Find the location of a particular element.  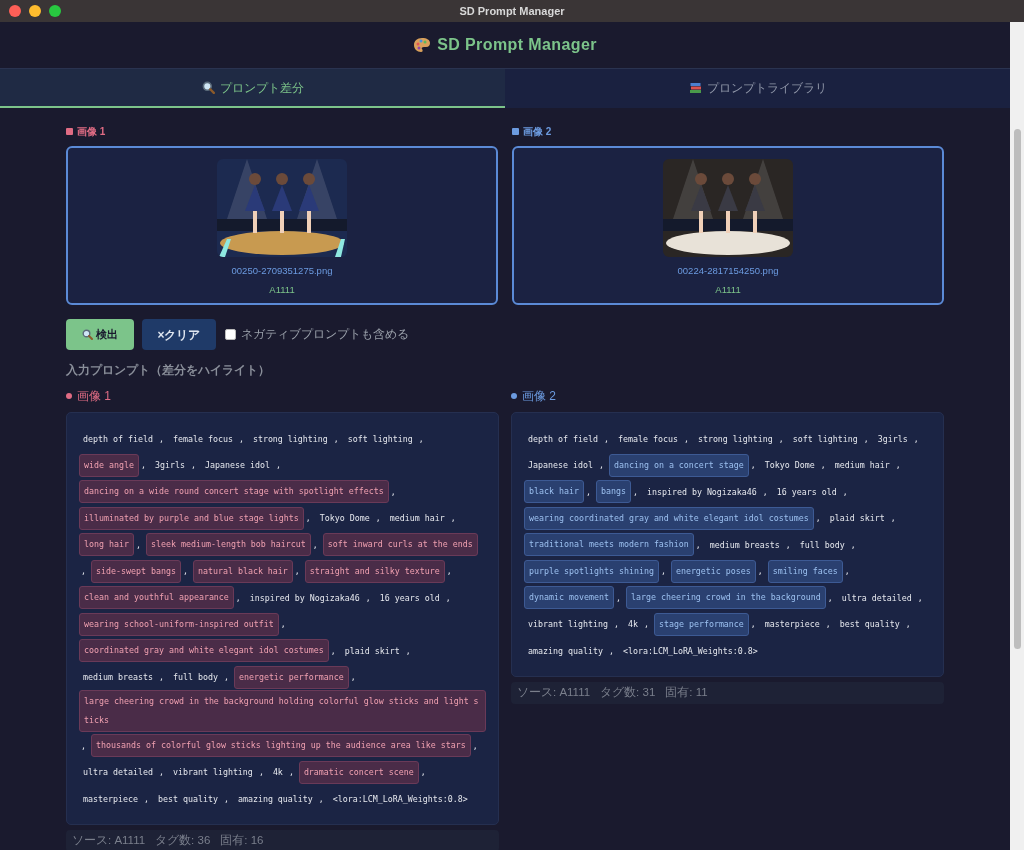

prompt-tag: 4k is located at coordinates (632, 624).